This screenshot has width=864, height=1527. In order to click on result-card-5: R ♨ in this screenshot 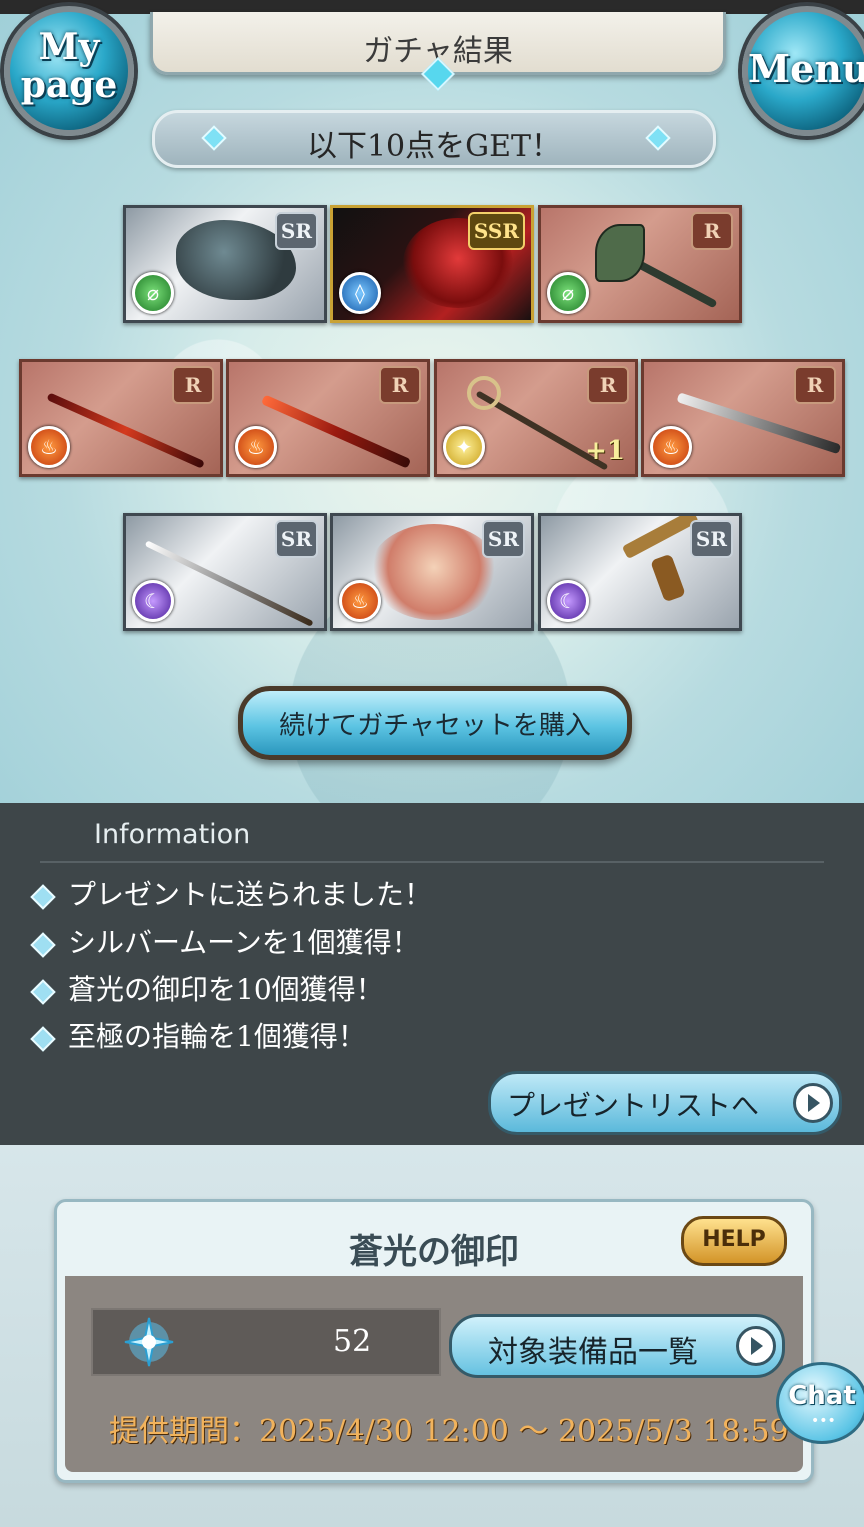, I will do `click(328, 418)`.